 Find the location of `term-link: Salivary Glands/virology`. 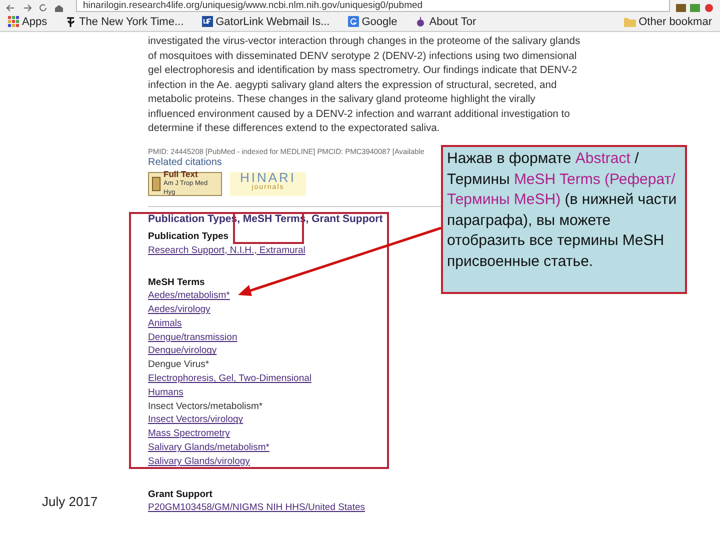

term-link: Salivary Glands/virology is located at coordinates (199, 461).